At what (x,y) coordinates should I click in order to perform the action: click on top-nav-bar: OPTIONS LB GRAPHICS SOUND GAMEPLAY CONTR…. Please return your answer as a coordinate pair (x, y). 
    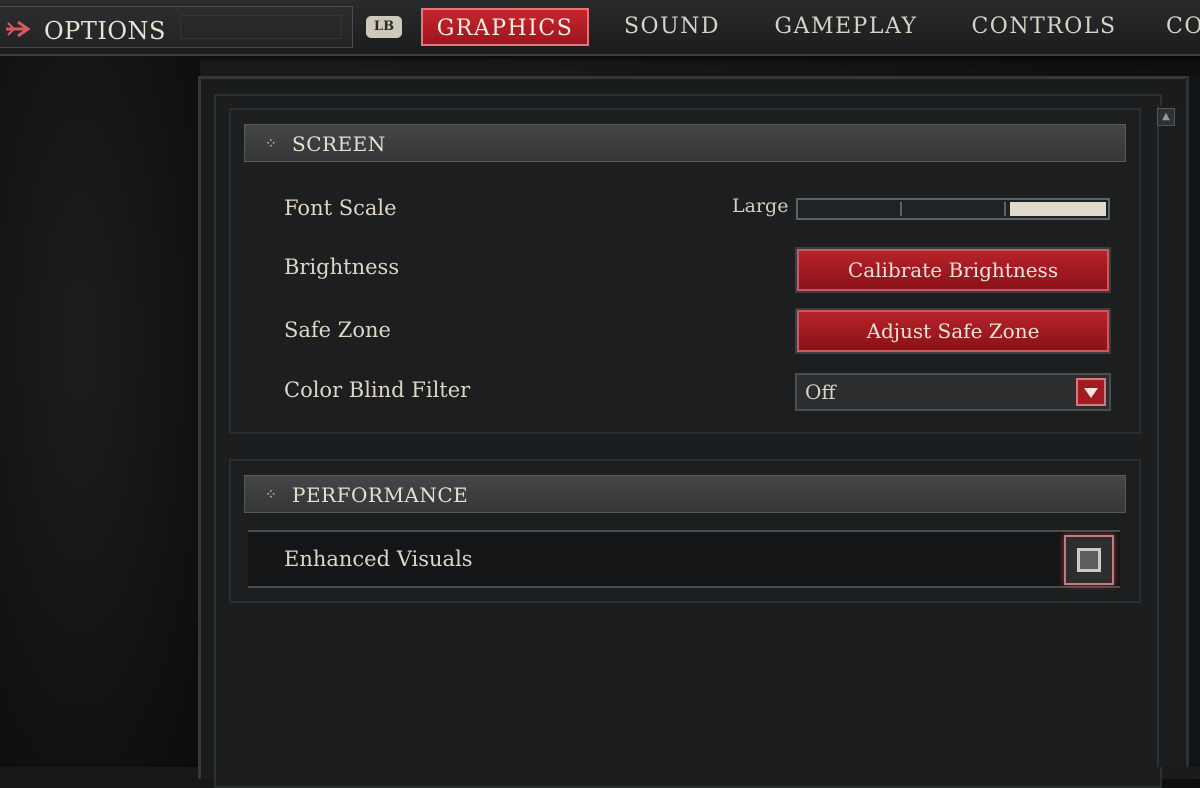
    Looking at the image, I should click on (600, 28).